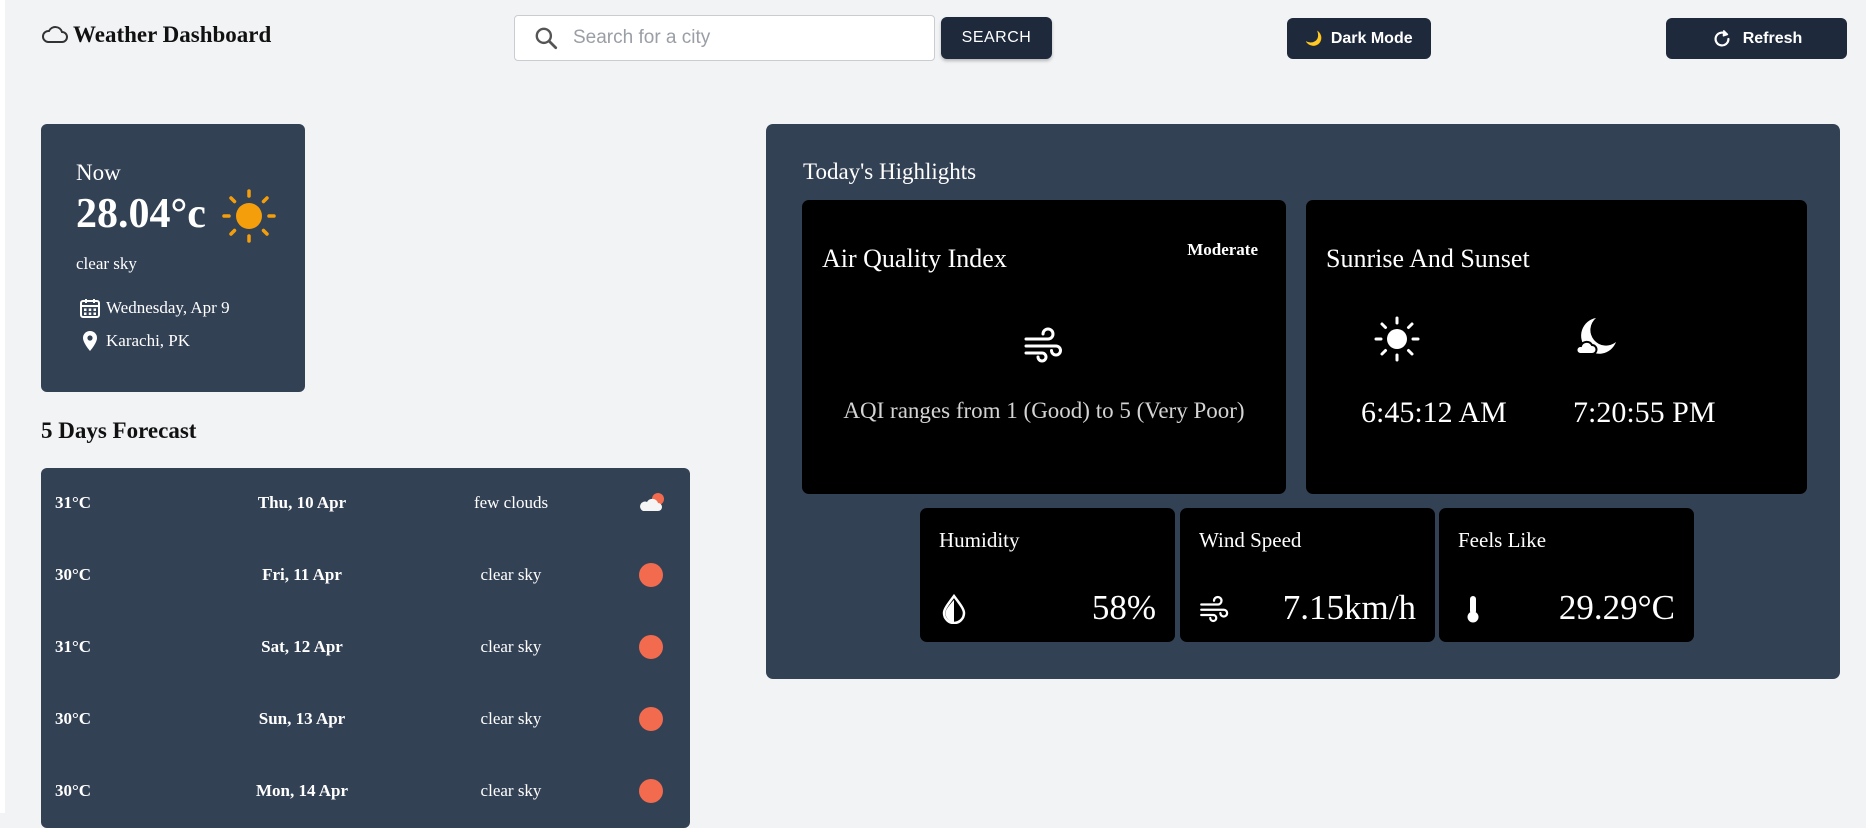 The image size is (1866, 828). Describe the element at coordinates (954, 609) in the screenshot. I see `humidity-drop-icon` at that location.